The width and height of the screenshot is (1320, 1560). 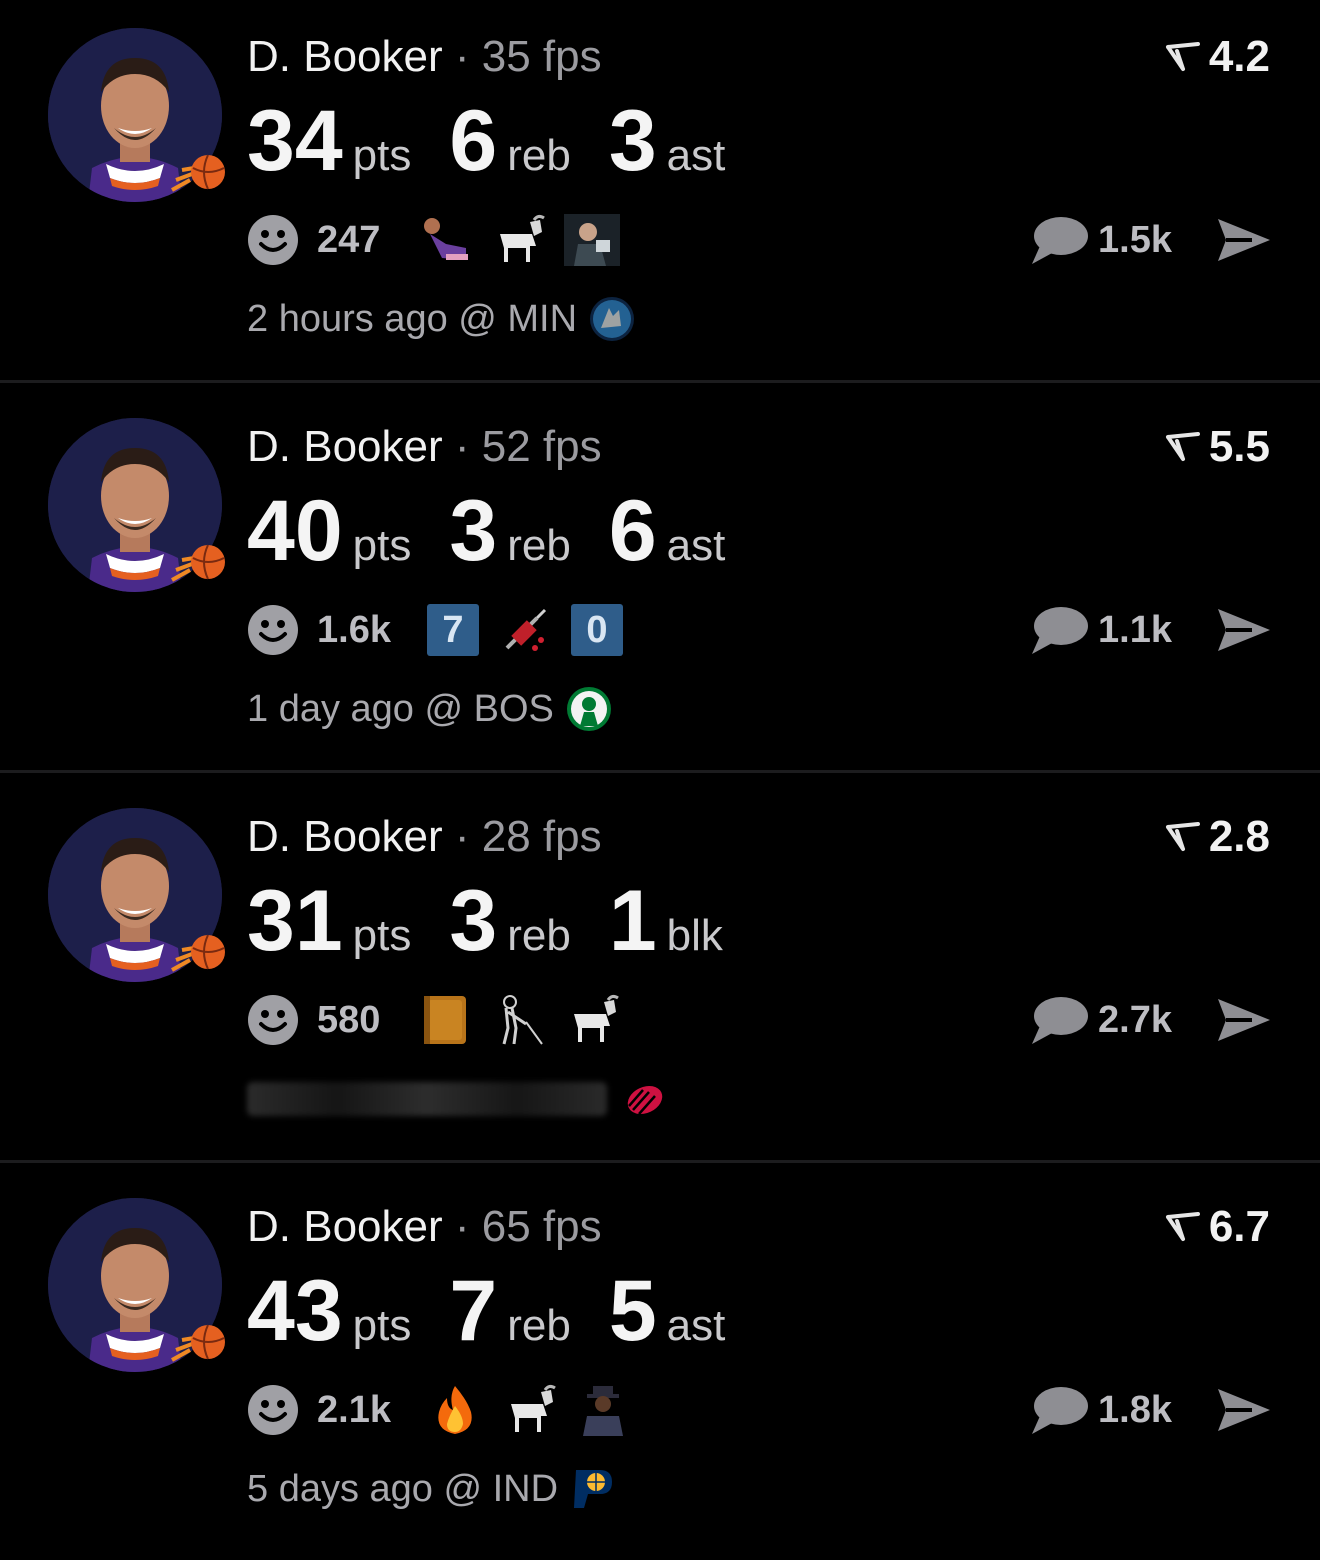 I want to click on time-location: 5 days ago @ IND, so click(x=403, y=1488).